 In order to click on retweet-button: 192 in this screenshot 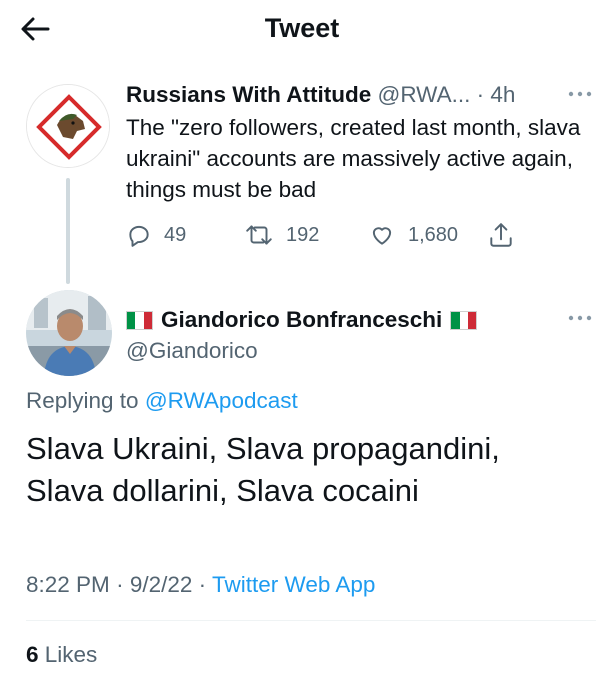, I will do `click(281, 235)`.